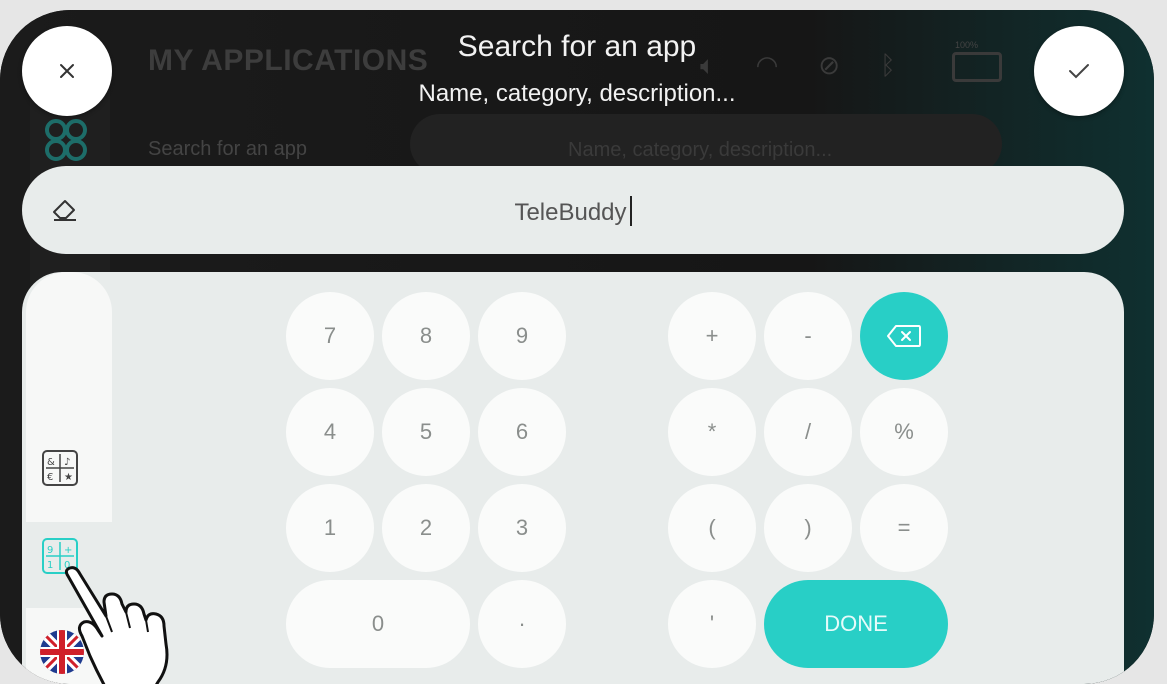 Image resolution: width=1167 pixels, height=684 pixels. What do you see at coordinates (116, 625) in the screenshot?
I see `pointing-hand-icon` at bounding box center [116, 625].